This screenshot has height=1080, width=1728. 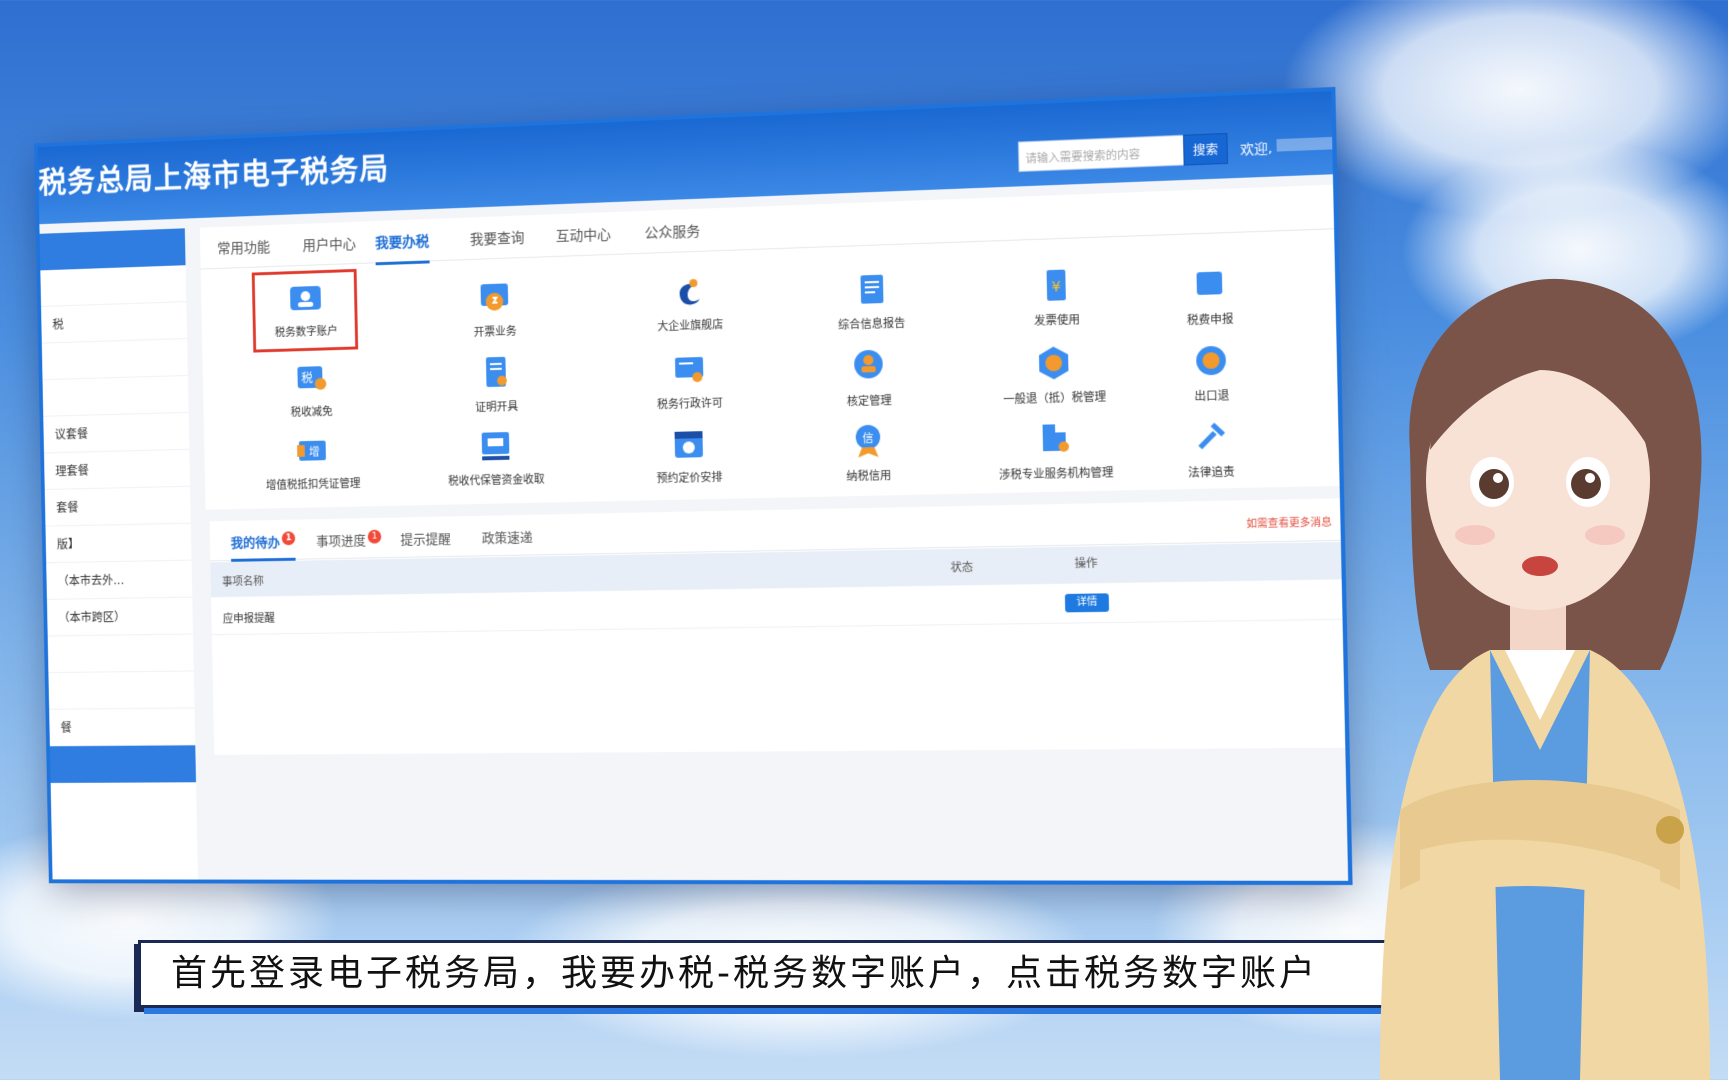 I want to click on search-input: 请输入需要搜索的内容, so click(x=1101, y=153).